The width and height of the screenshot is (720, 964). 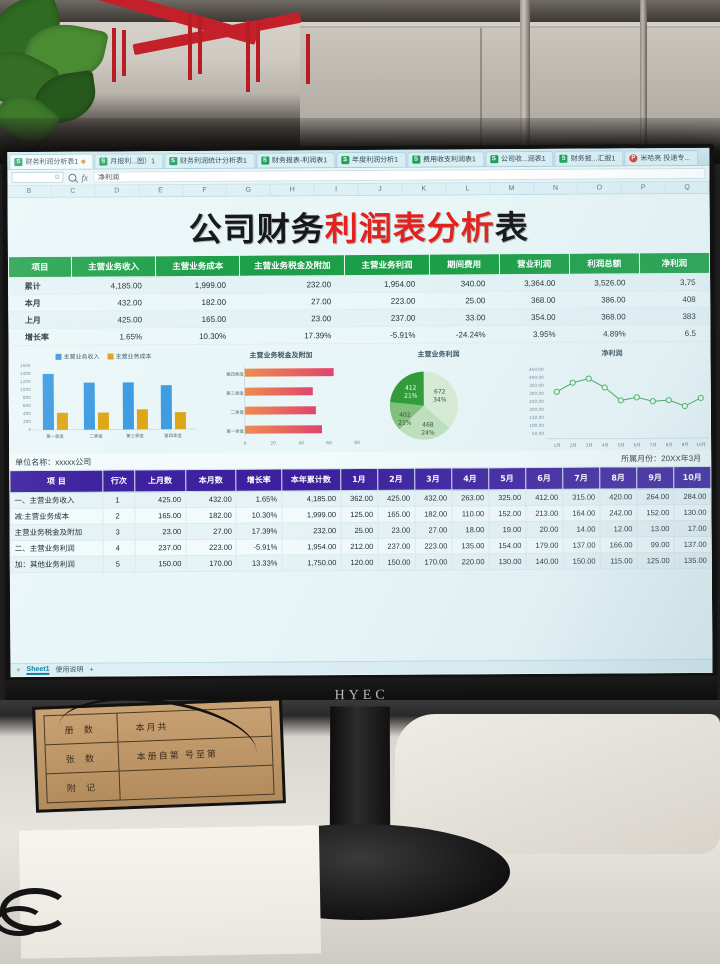 What do you see at coordinates (581, 529) in the screenshot?
I see `detail-cell: 14.00` at bounding box center [581, 529].